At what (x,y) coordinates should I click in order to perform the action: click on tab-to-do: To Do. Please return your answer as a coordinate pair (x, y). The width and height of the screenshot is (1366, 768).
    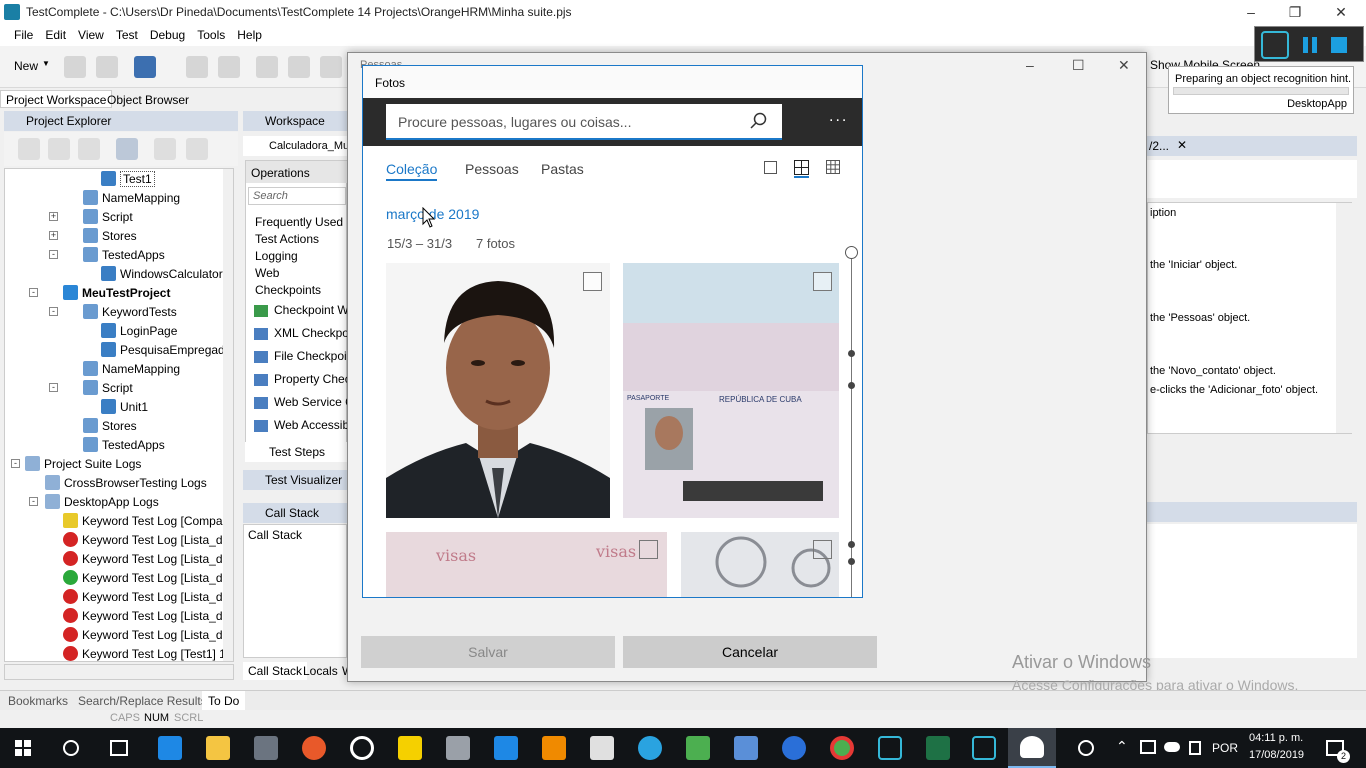
    Looking at the image, I should click on (224, 701).